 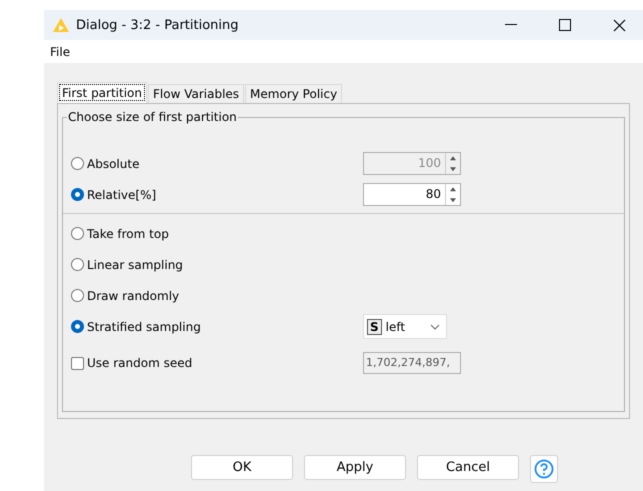 I want to click on option-label: Relative[%], so click(x=121, y=195).